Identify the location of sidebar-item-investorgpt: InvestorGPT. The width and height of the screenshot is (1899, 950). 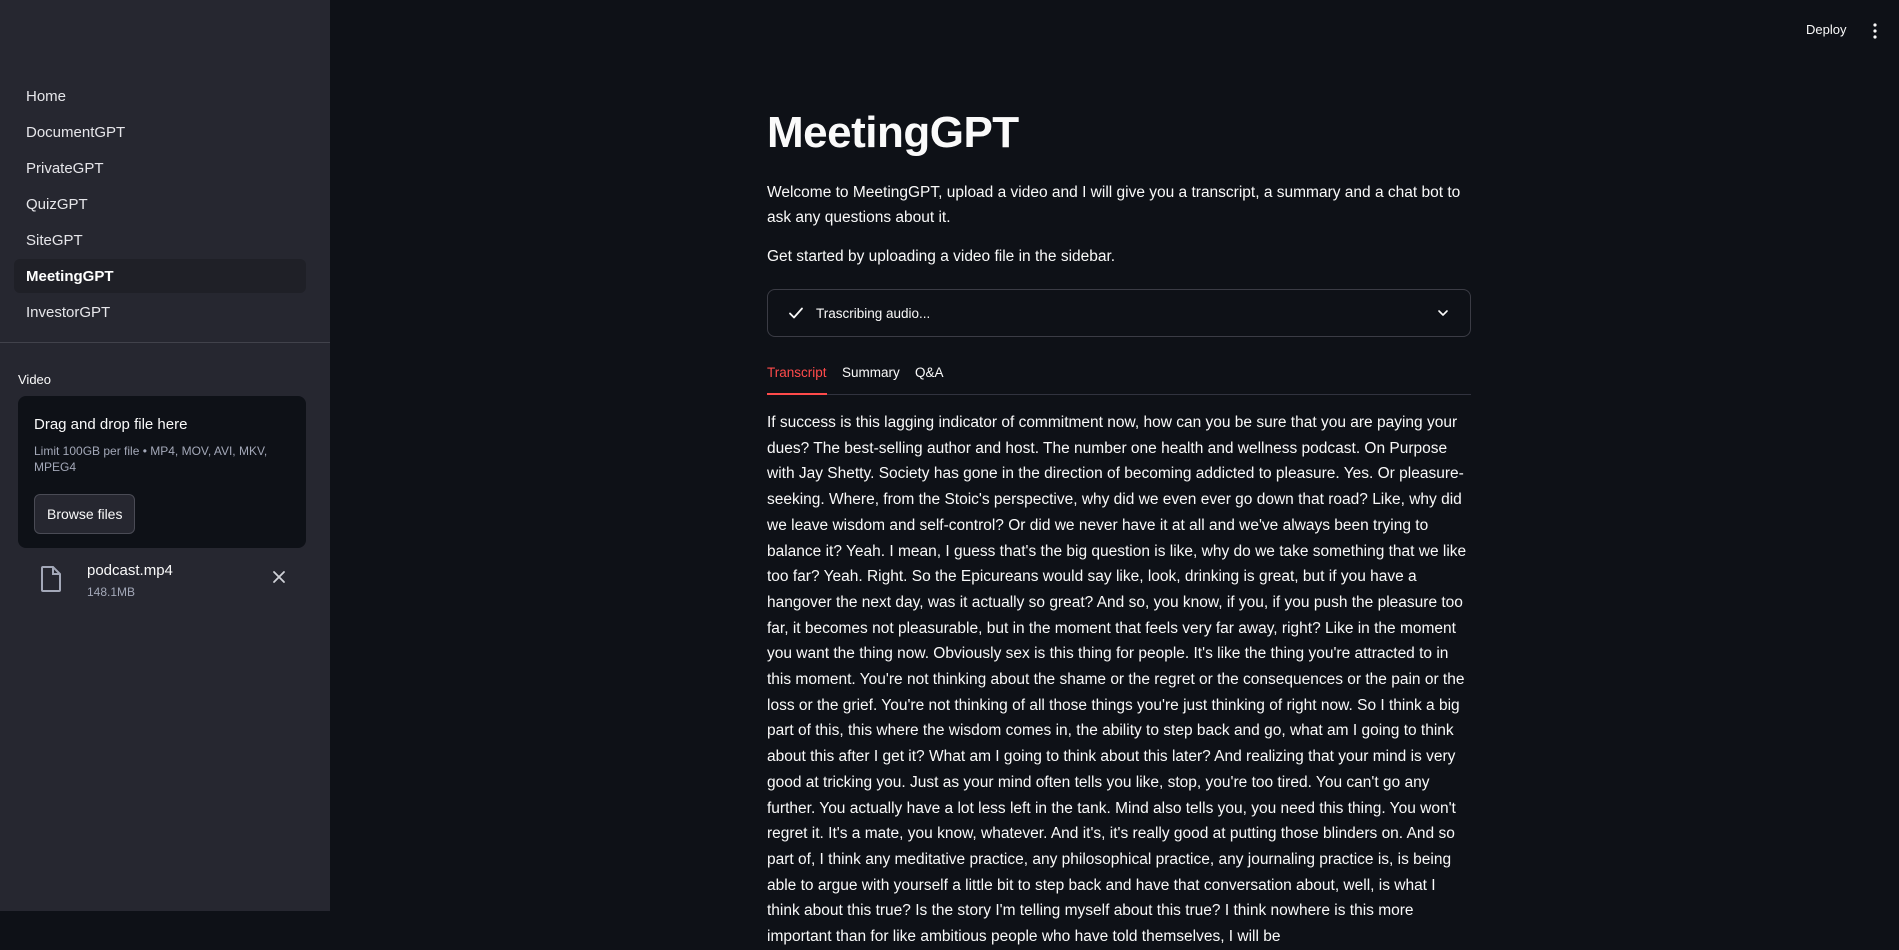
(160, 312).